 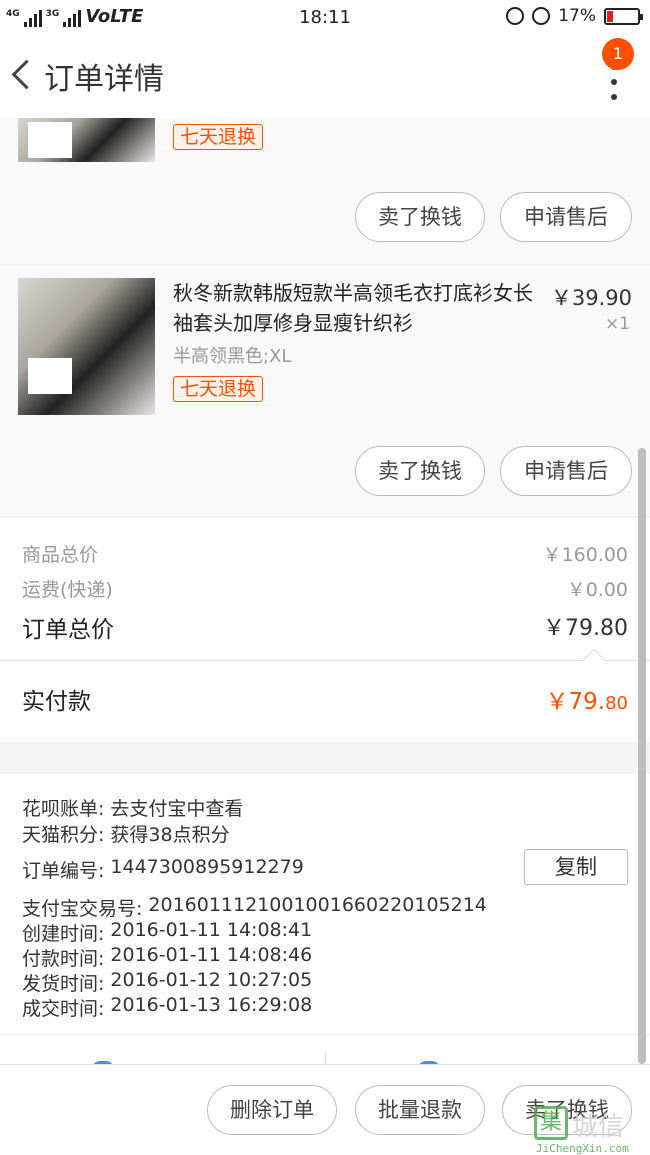 What do you see at coordinates (325, 17) in the screenshot?
I see `status-bar: 4G 3G VoLTE 18:11 17%` at bounding box center [325, 17].